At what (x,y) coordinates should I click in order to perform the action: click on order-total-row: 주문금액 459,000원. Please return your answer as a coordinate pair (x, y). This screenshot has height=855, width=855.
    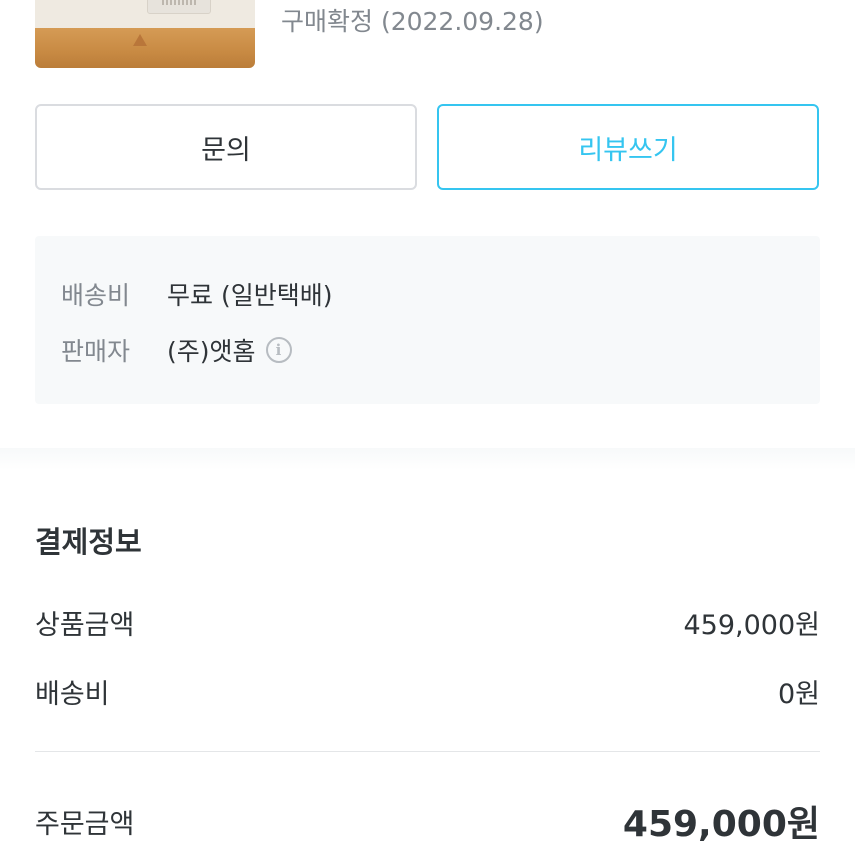
    Looking at the image, I should click on (427, 821).